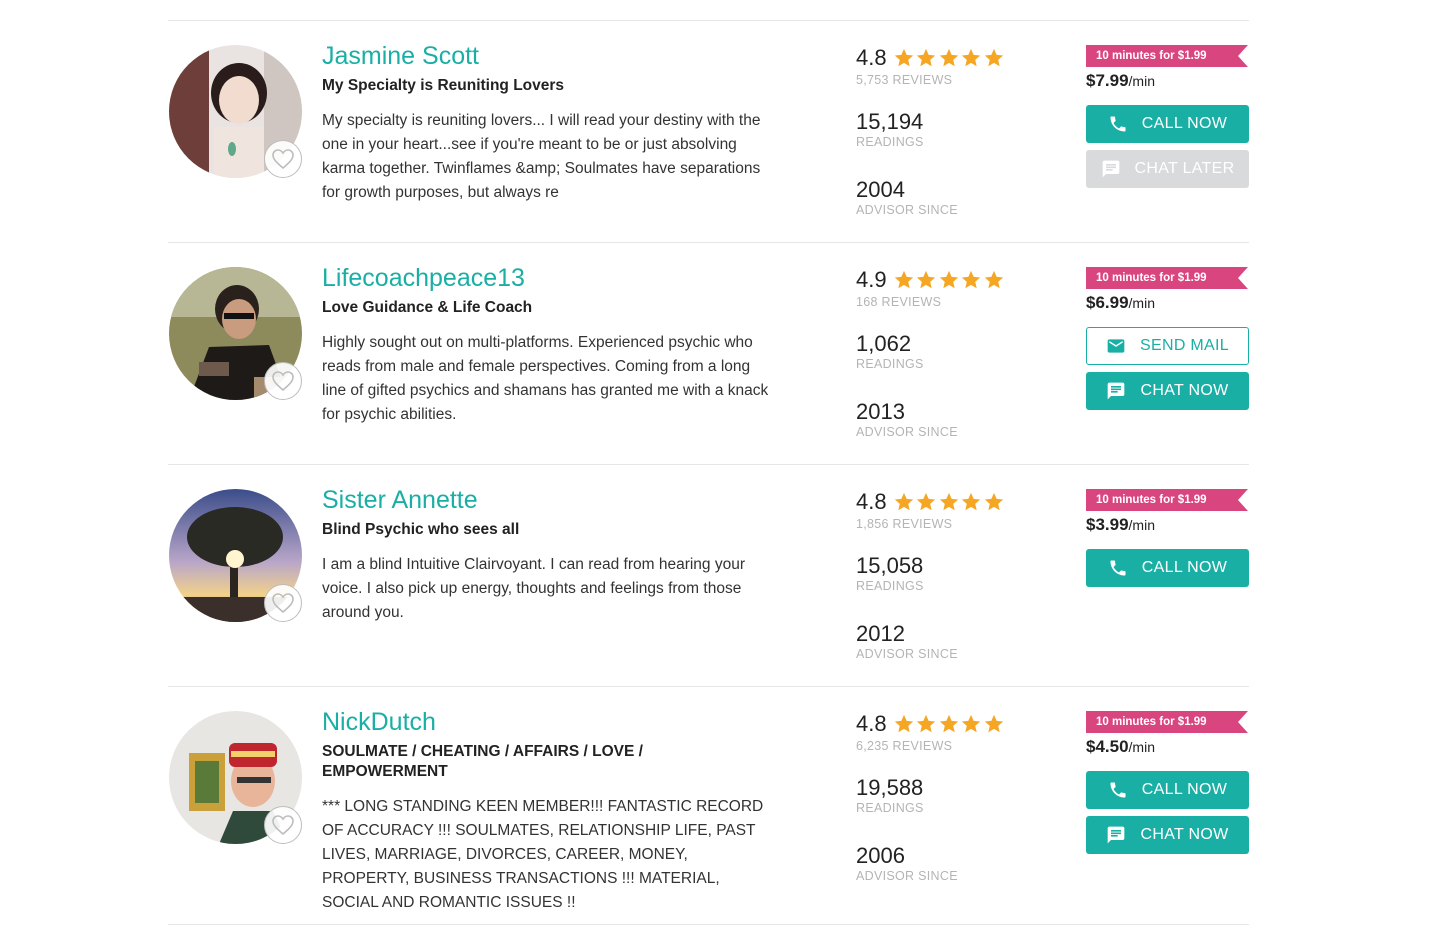 This screenshot has height=927, width=1431. Describe the element at coordinates (946, 746) in the screenshot. I see `reviews-count: 6,235 REVIEWS` at that location.